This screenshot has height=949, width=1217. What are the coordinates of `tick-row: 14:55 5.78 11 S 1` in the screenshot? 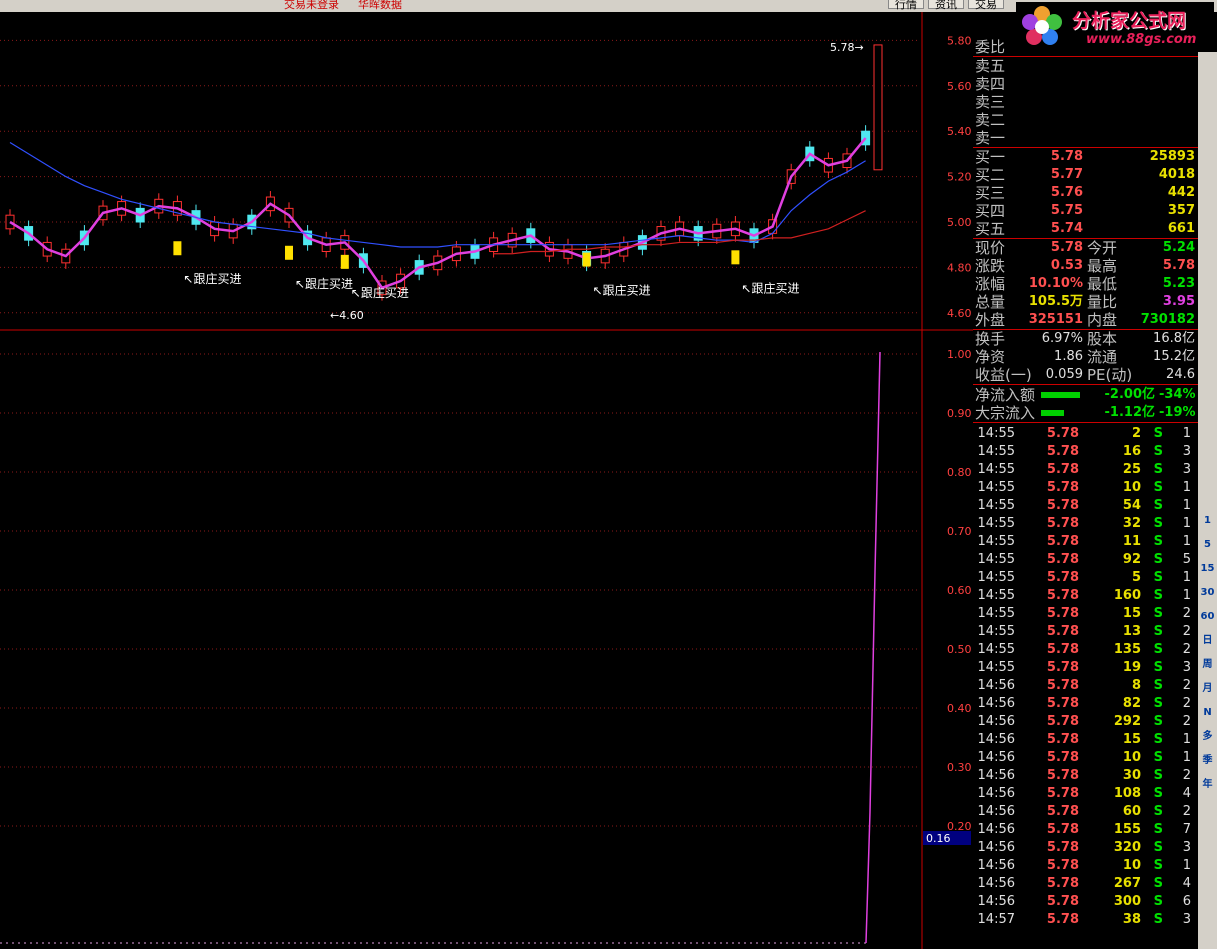 It's located at (1085, 542).